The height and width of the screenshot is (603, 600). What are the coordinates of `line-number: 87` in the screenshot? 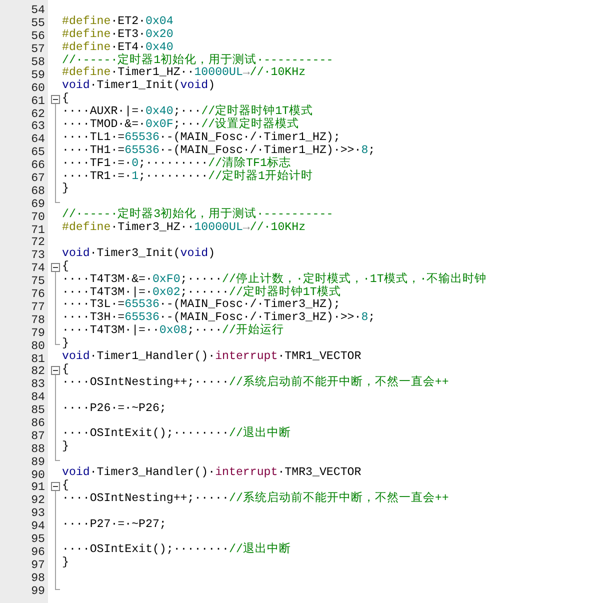 It's located at (38, 436).